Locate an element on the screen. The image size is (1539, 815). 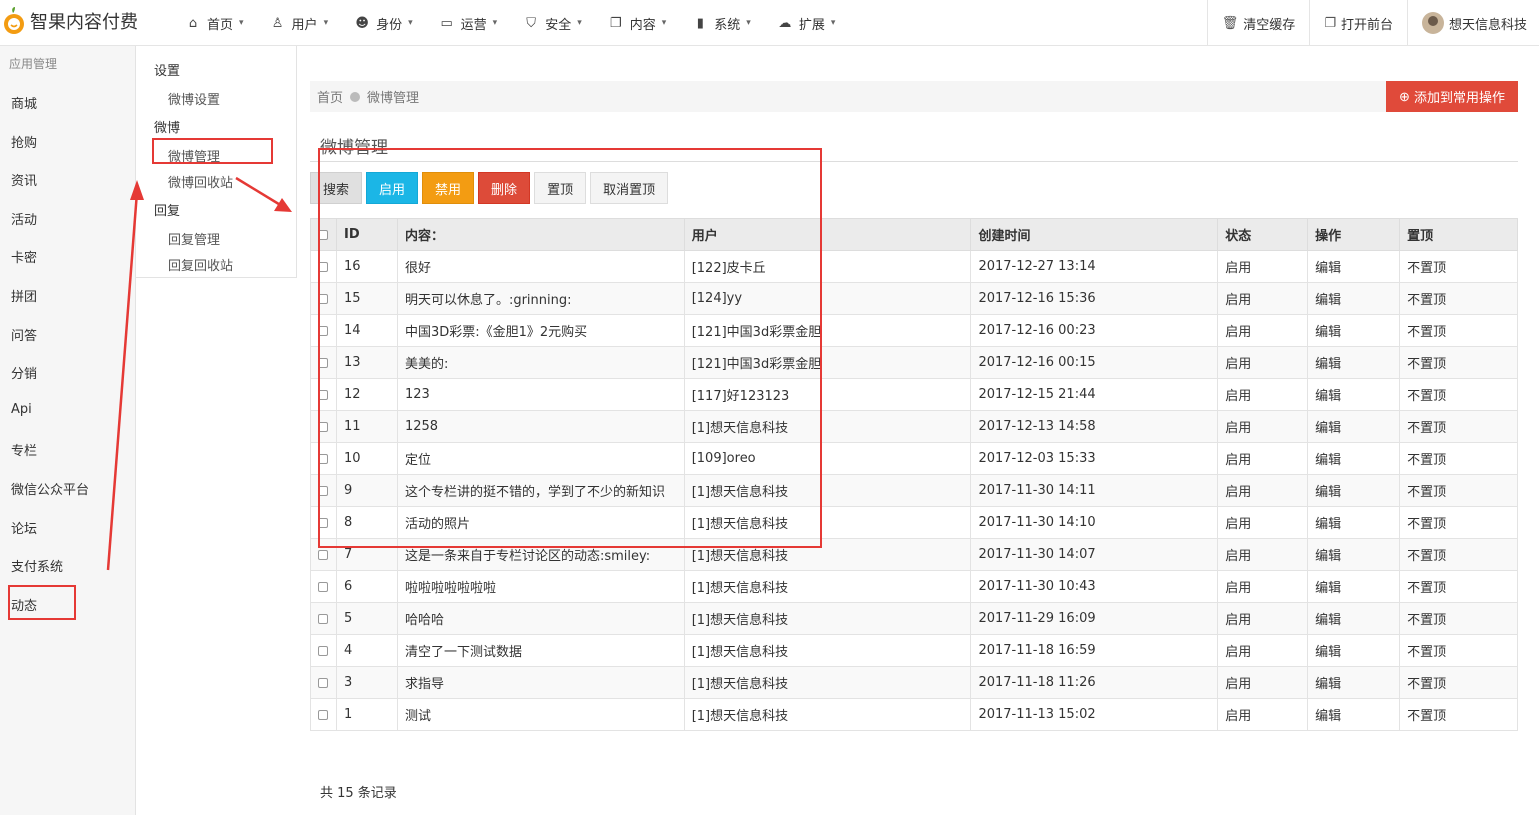
open-front-button: ❐ 打开前台 is located at coordinates (1358, 23).